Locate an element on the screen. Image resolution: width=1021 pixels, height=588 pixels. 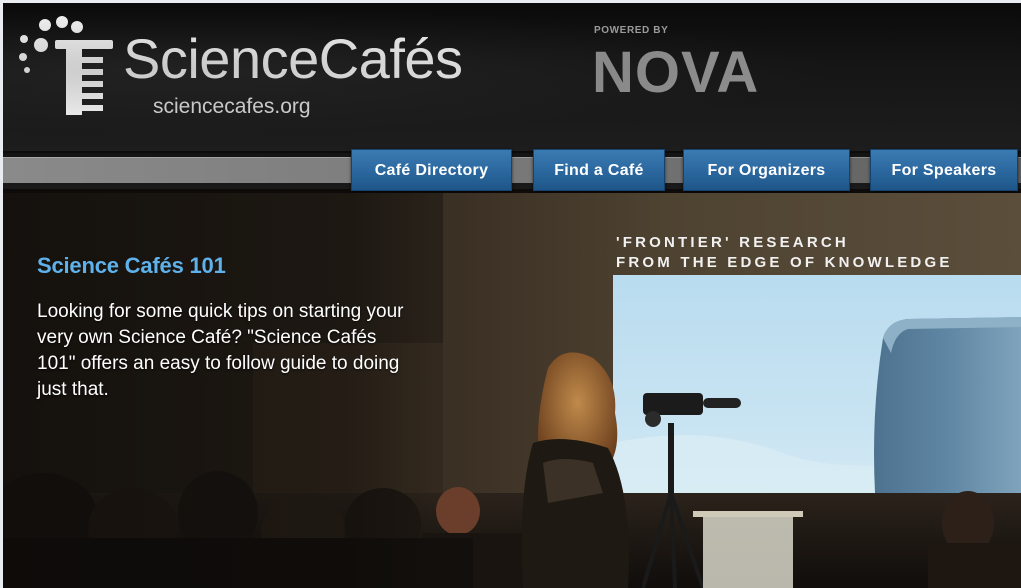
brand-url: sciencecafes.org is located at coordinates (232, 106).